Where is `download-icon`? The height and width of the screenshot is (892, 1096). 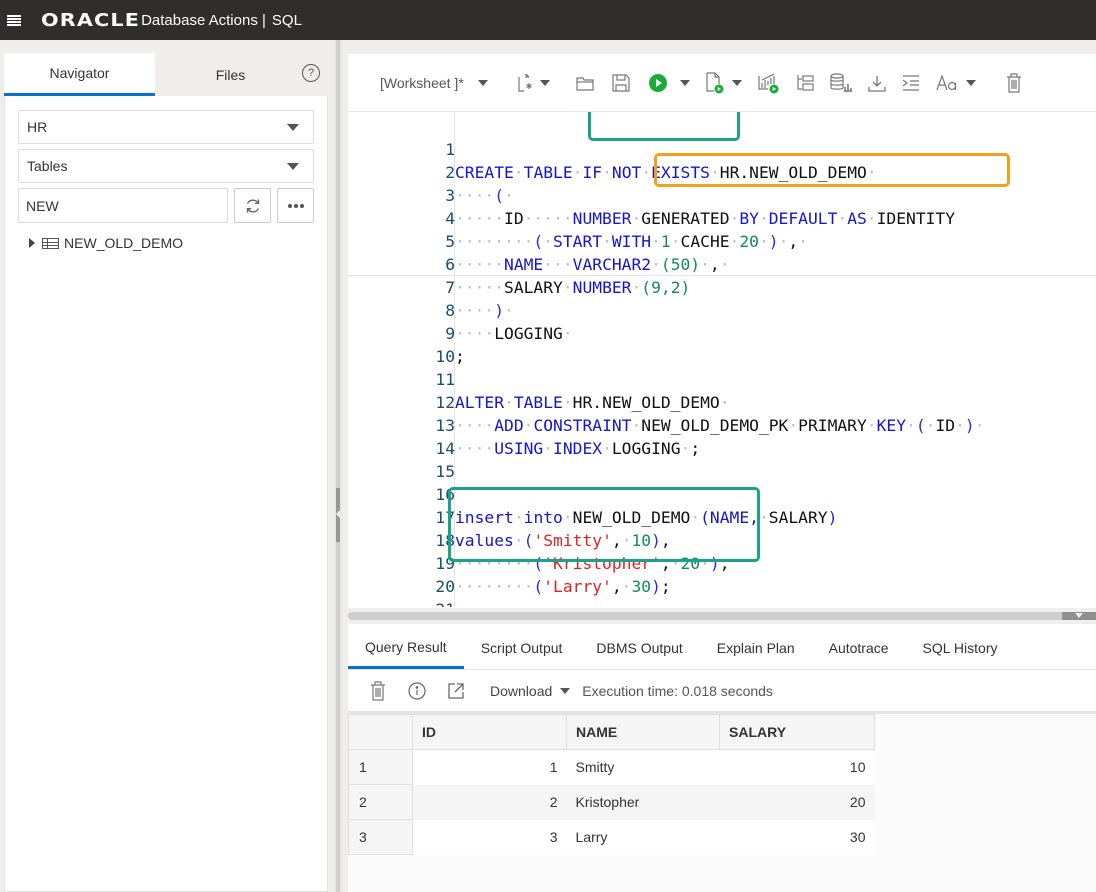
download-icon is located at coordinates (877, 83).